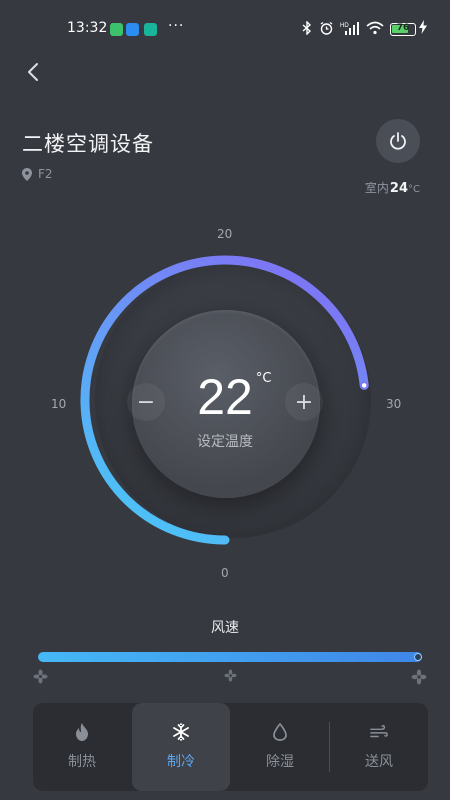  Describe the element at coordinates (82, 762) in the screenshot. I see `mode-heat-label: 制热` at that location.